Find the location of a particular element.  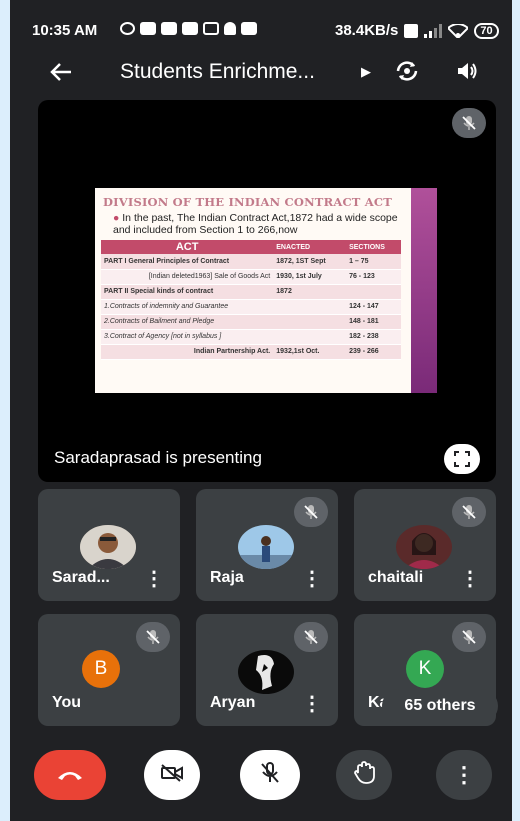

volte-icon is located at coordinates (411, 30).